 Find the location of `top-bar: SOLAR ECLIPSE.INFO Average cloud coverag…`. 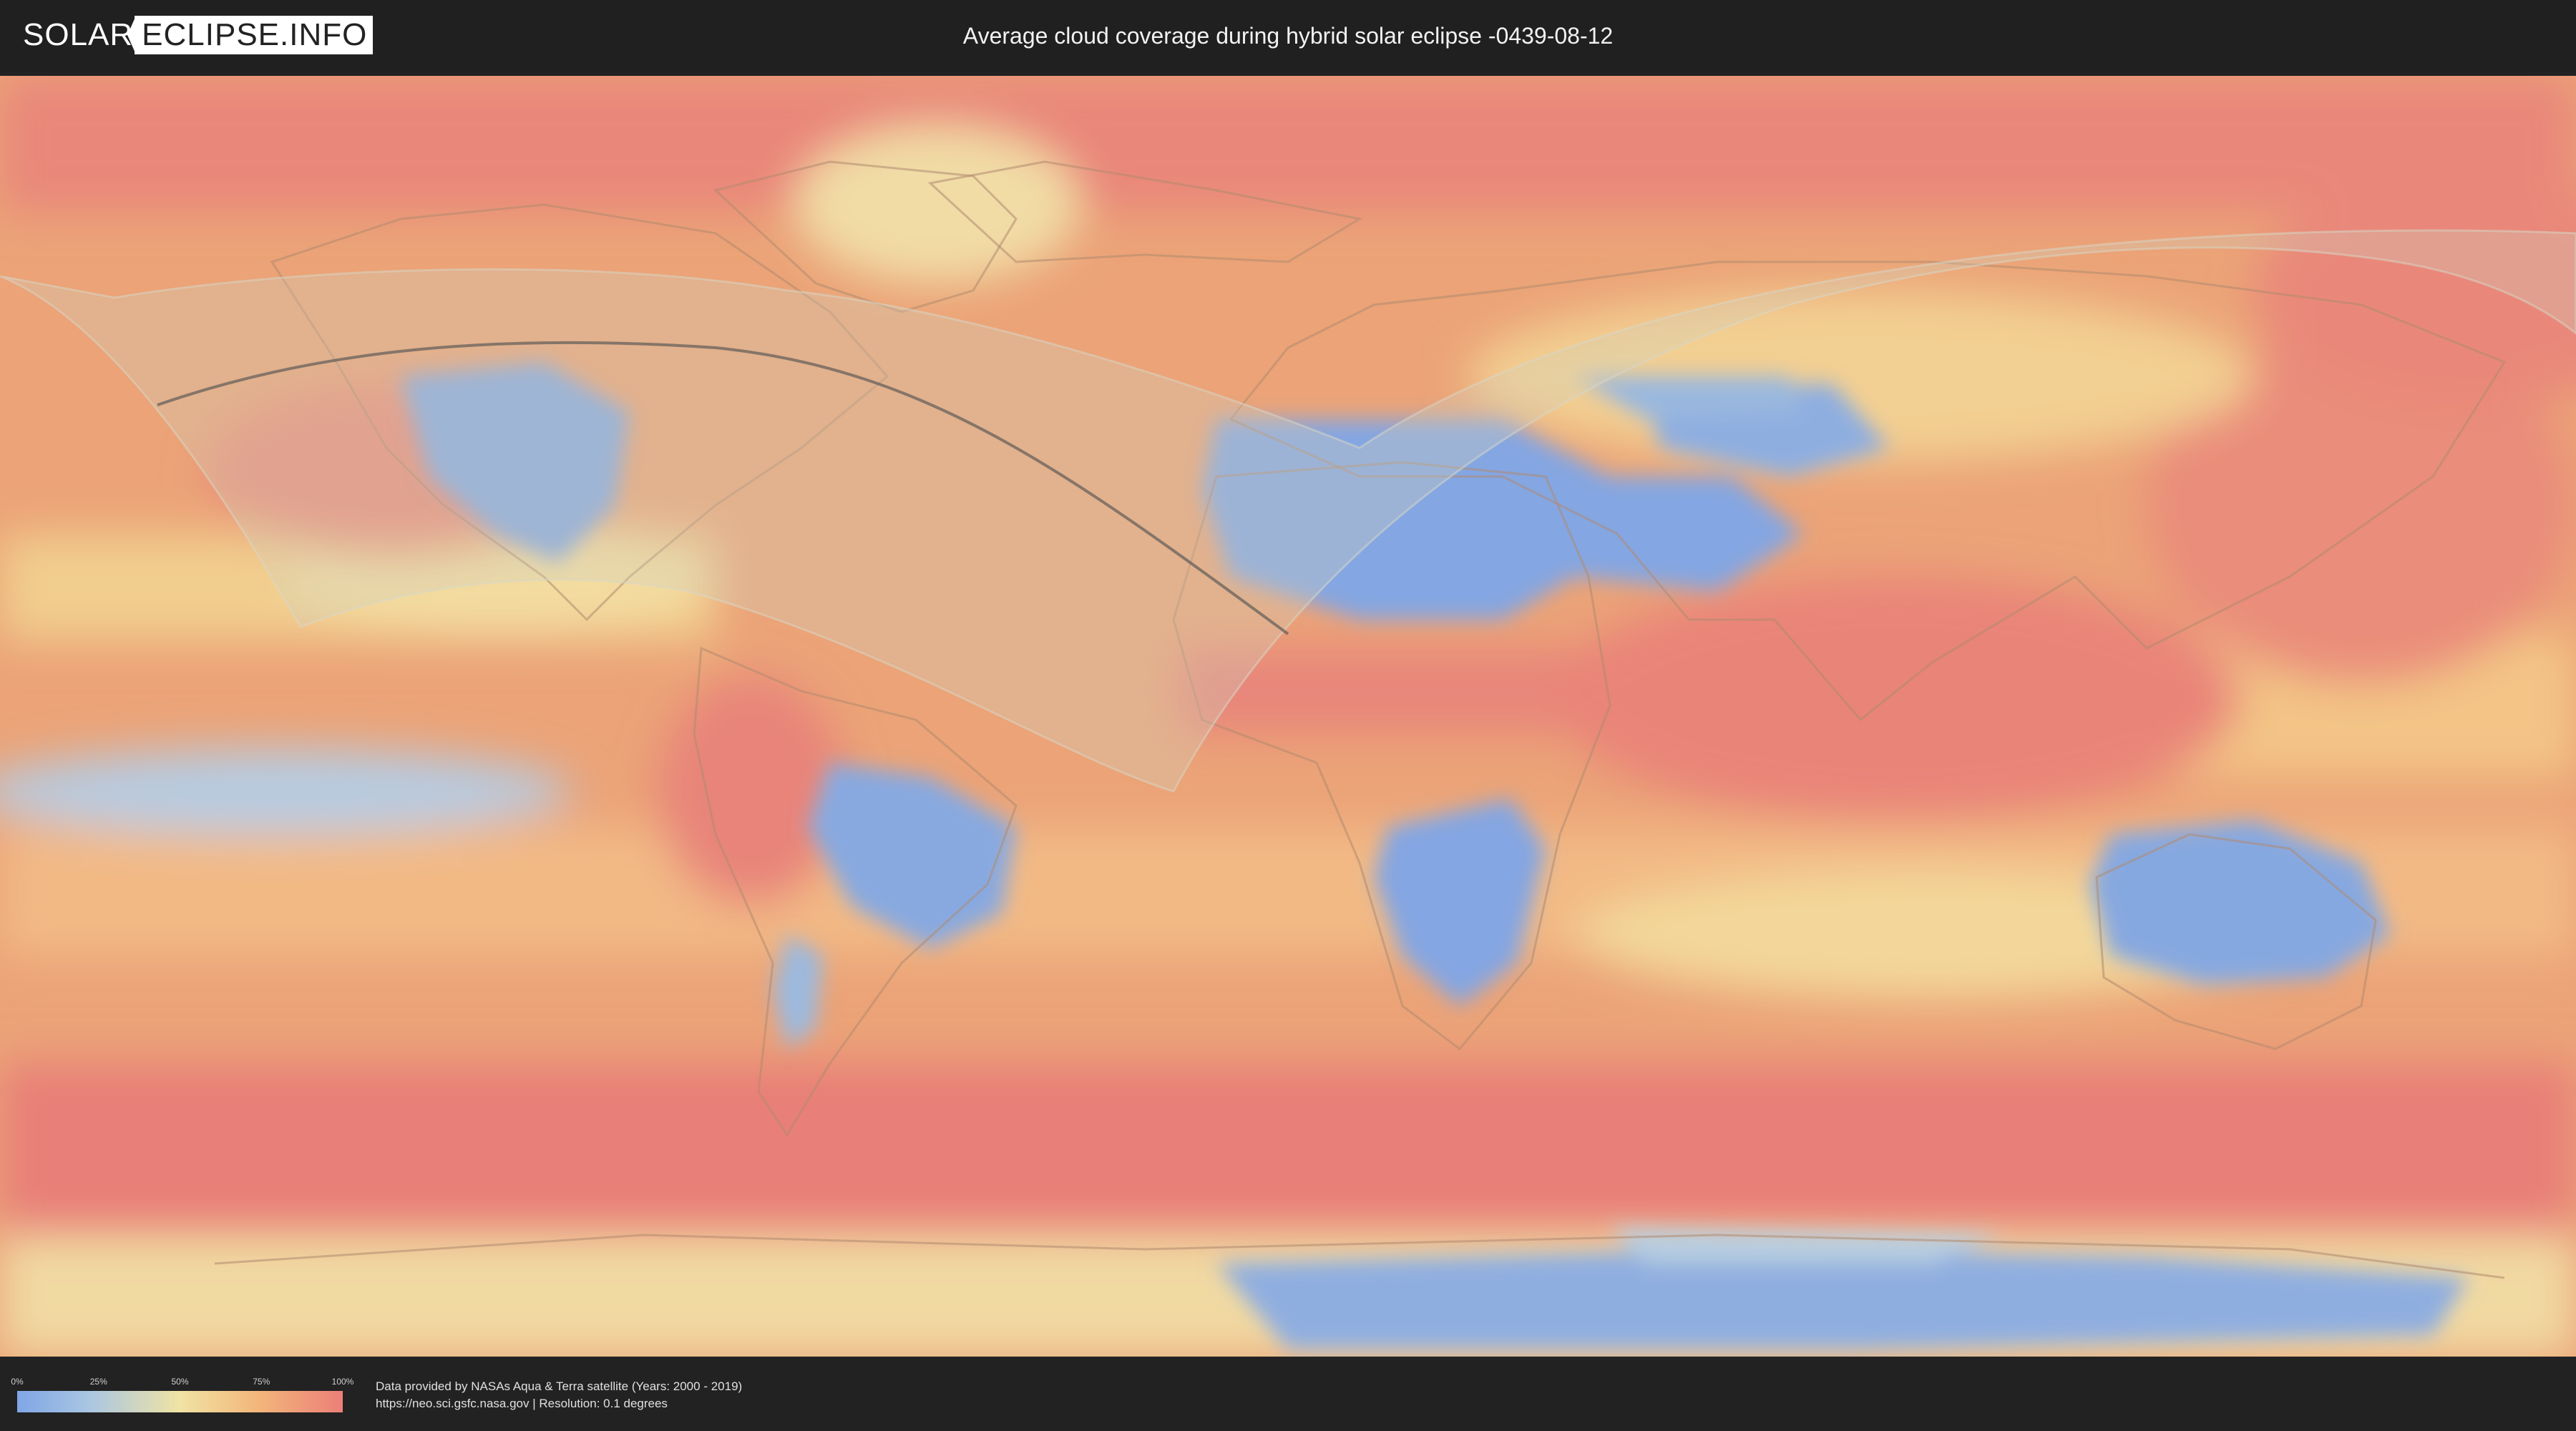

top-bar: SOLAR ECLIPSE.INFO Average cloud coverag… is located at coordinates (1288, 36).